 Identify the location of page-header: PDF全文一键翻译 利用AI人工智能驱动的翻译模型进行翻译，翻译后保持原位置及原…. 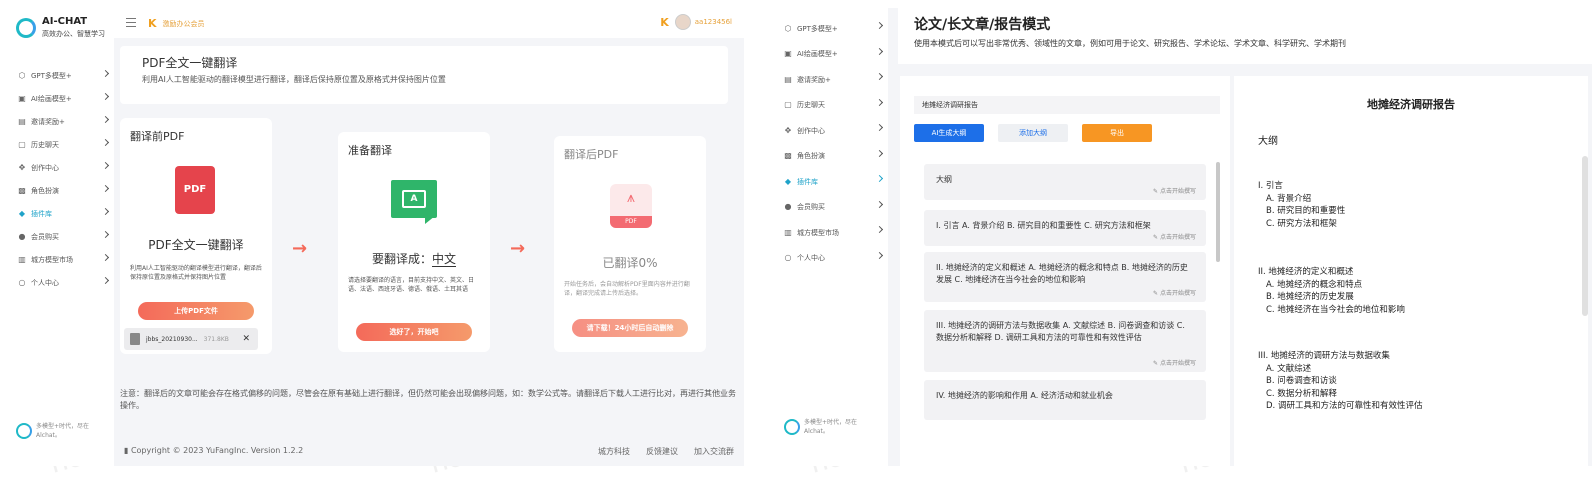
(424, 75).